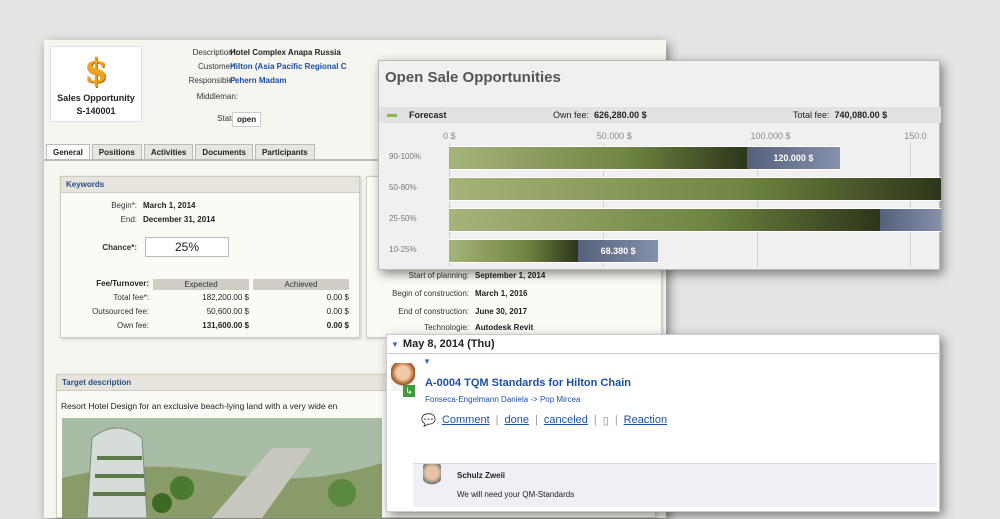 The width and height of the screenshot is (1000, 519). Describe the element at coordinates (427, 361) in the screenshot. I see `caret-down-icon: ▼` at that location.